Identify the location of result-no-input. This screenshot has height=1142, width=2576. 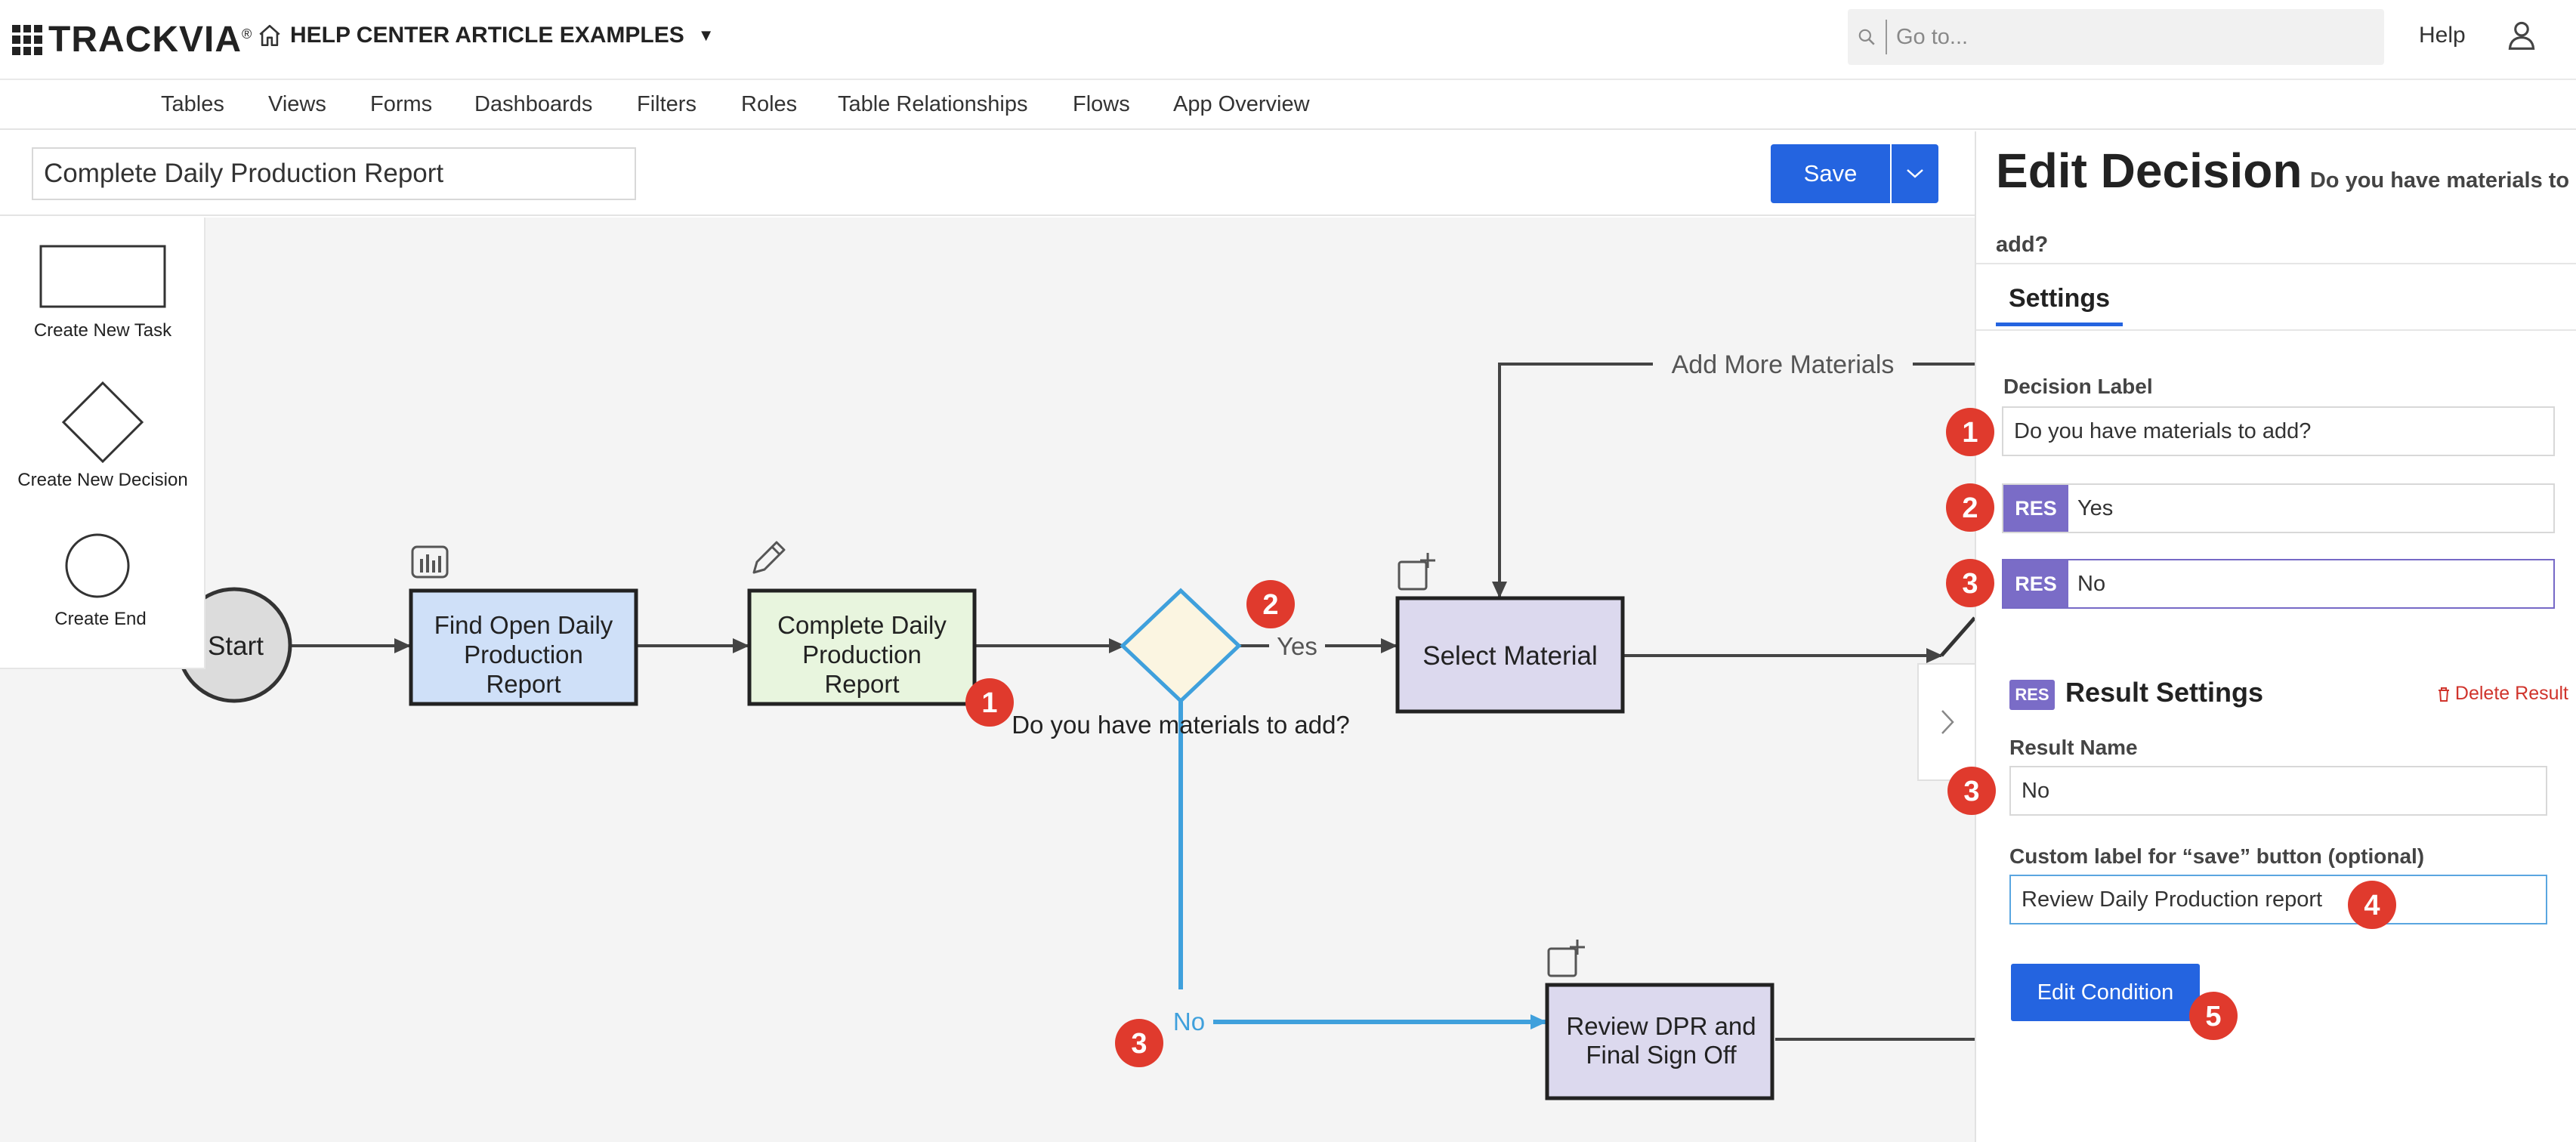
(2310, 583).